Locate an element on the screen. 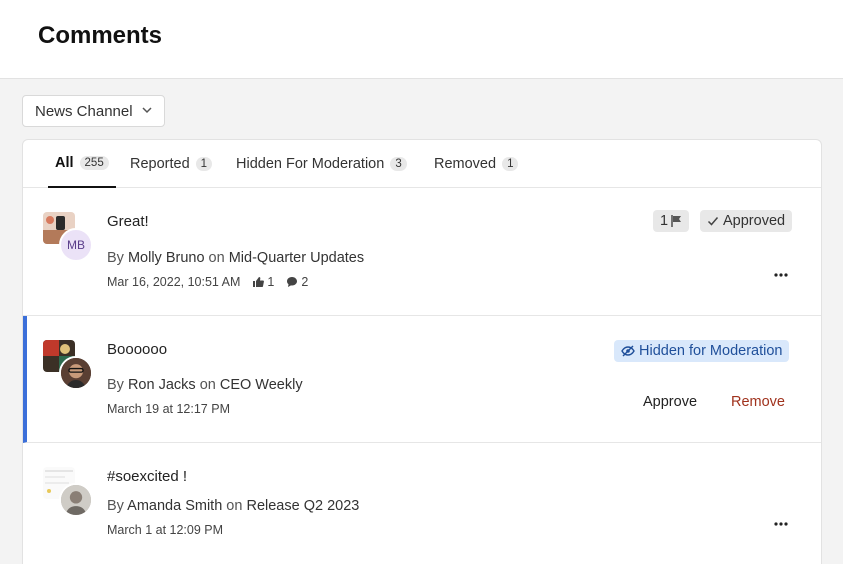  comment-text: Great! is located at coordinates (128, 221).